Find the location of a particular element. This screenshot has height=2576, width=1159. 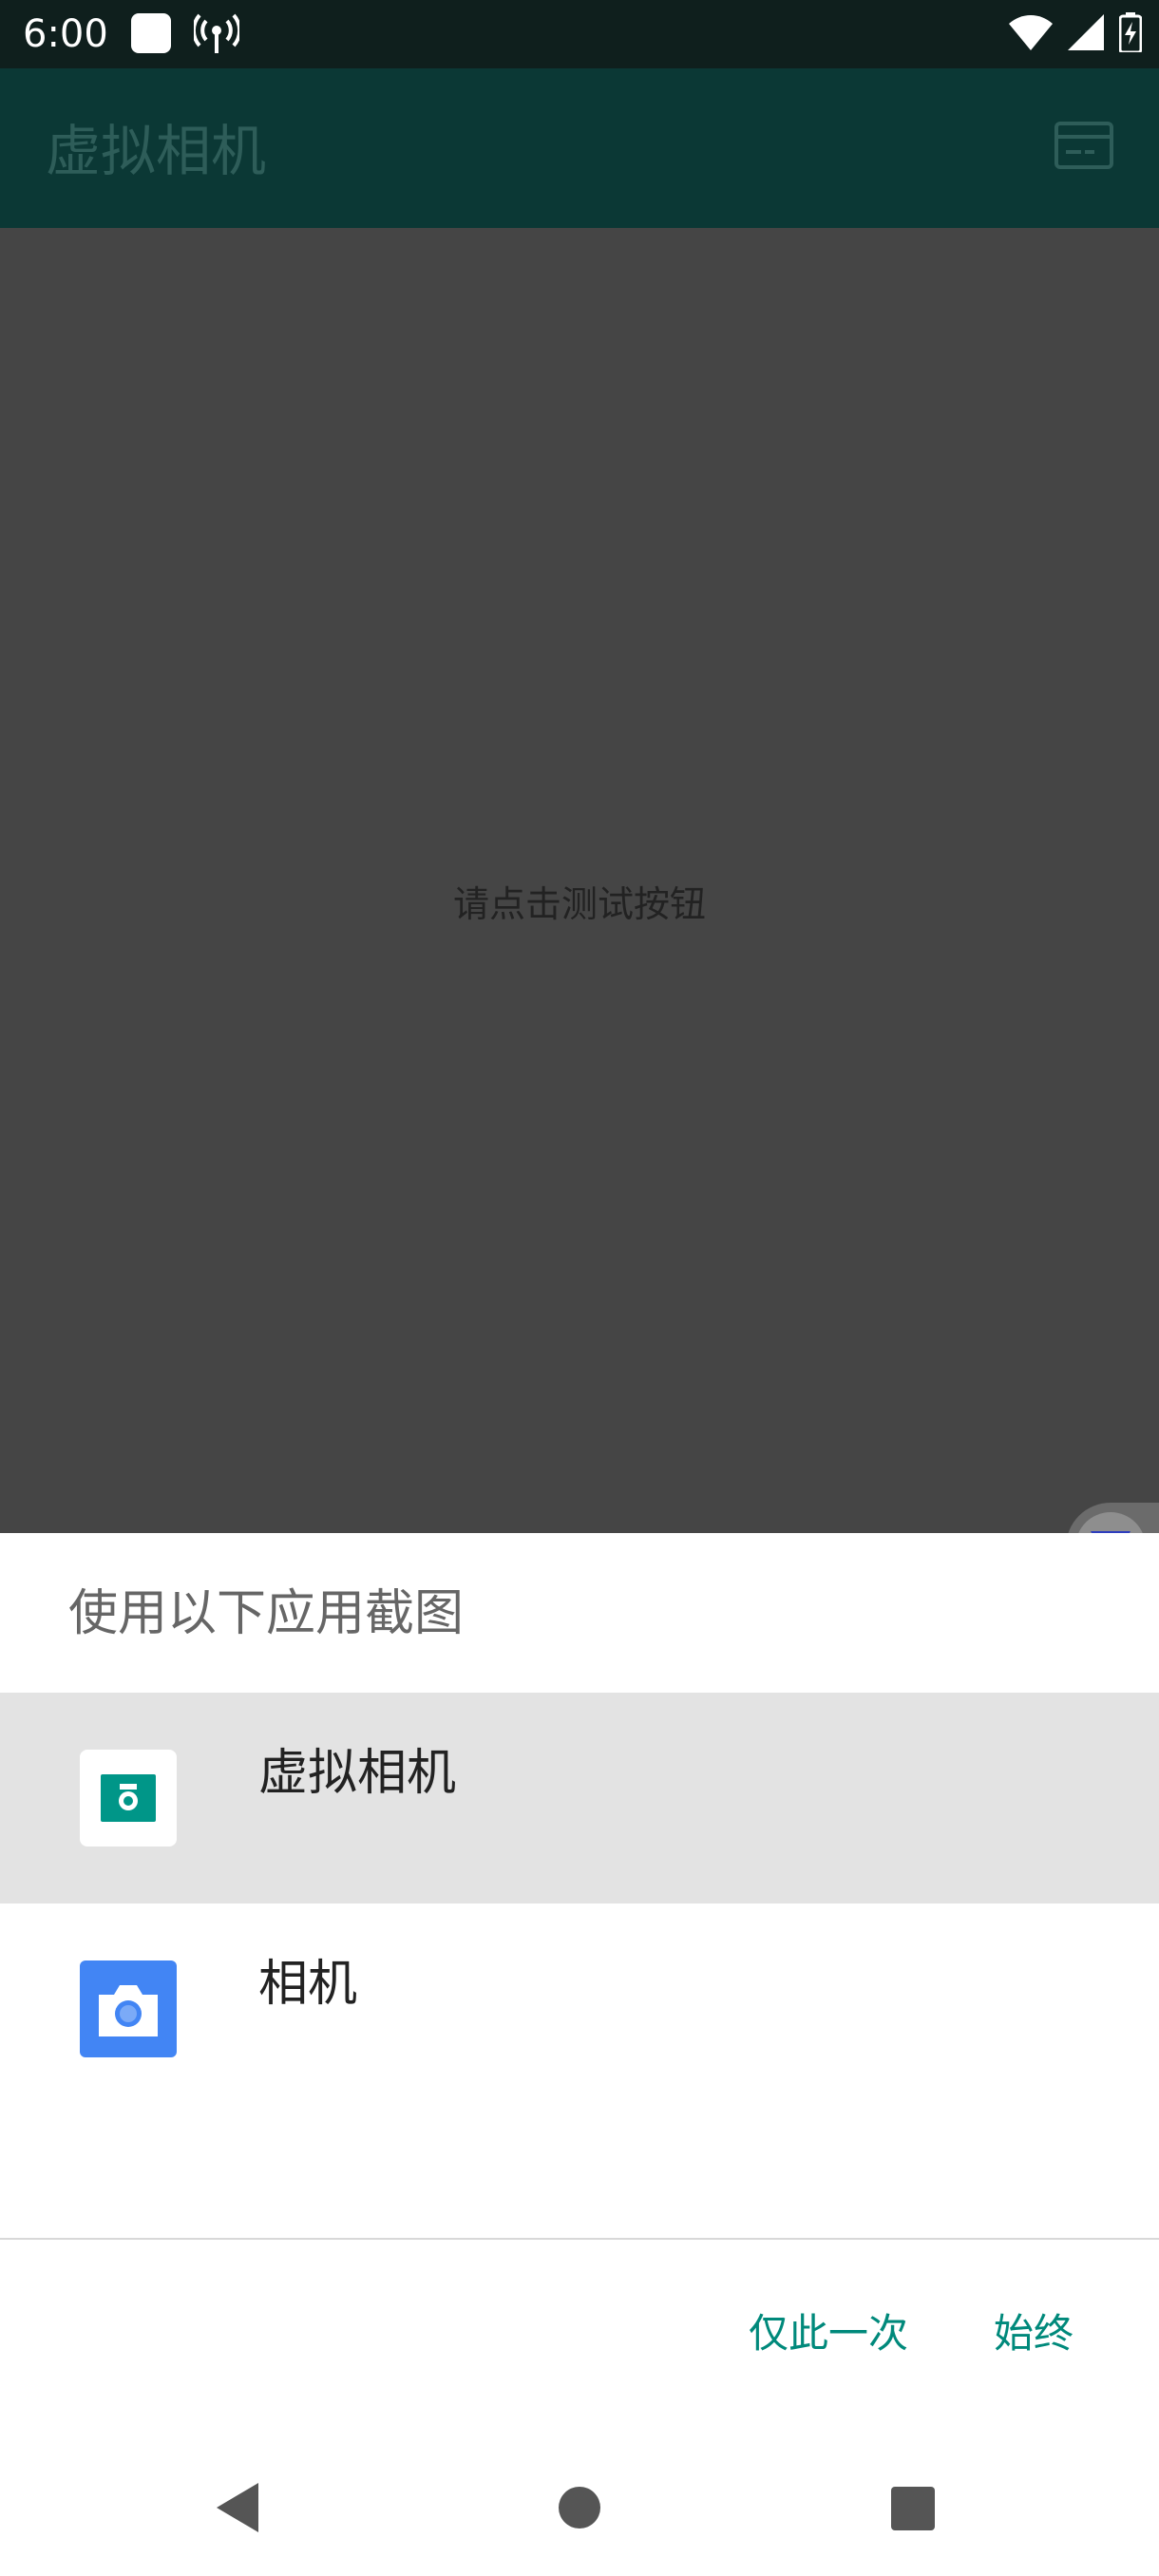

always-button: 始终 is located at coordinates (1034, 2334).